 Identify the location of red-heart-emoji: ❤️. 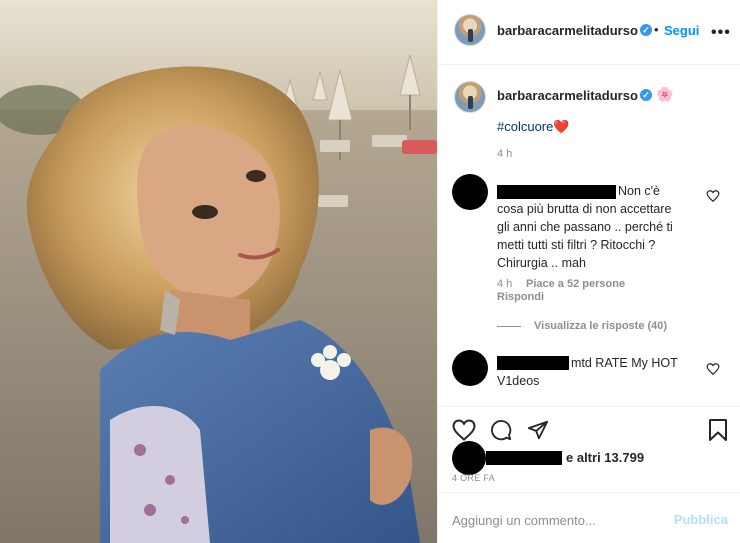
(561, 126).